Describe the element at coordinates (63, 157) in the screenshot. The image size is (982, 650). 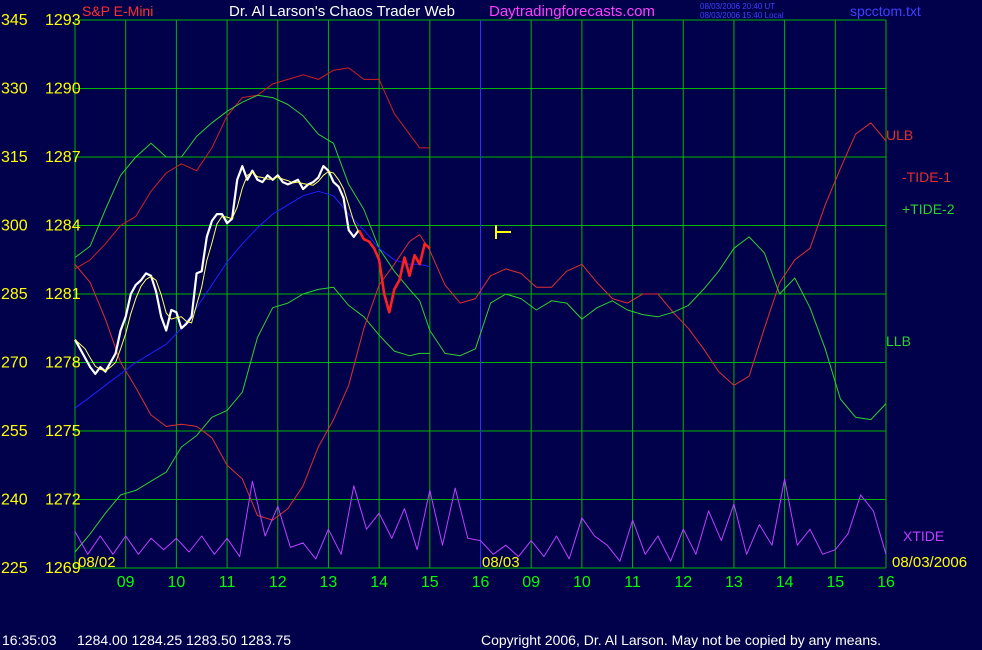
I see `y-axis-price-label: 1287` at that location.